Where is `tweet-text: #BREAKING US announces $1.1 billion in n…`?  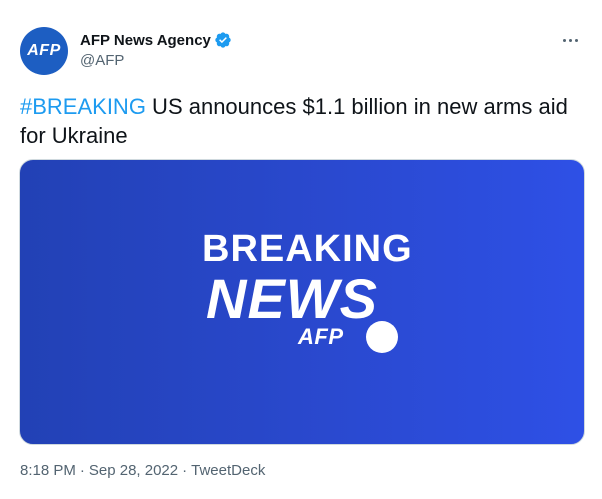
tweet-text: #BREAKING US announces $1.1 billion in n… is located at coordinates (302, 121).